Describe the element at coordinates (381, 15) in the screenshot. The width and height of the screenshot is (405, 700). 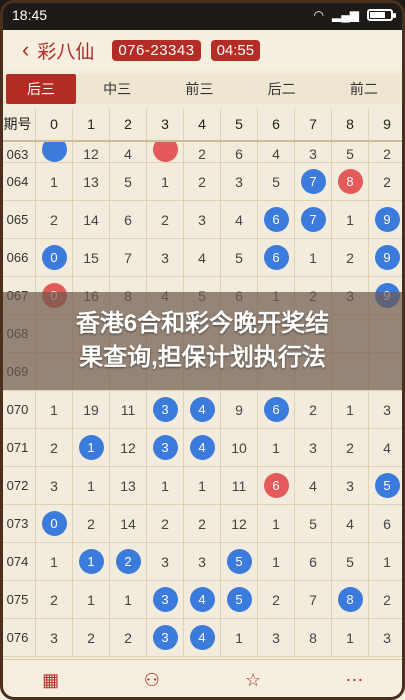
I see `battery-icon` at that location.